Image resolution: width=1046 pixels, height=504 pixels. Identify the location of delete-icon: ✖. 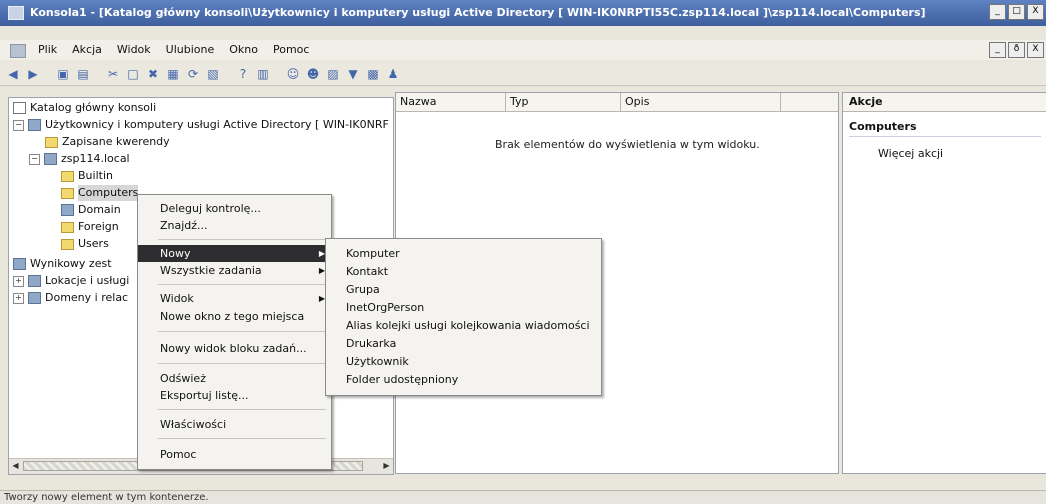
(153, 74).